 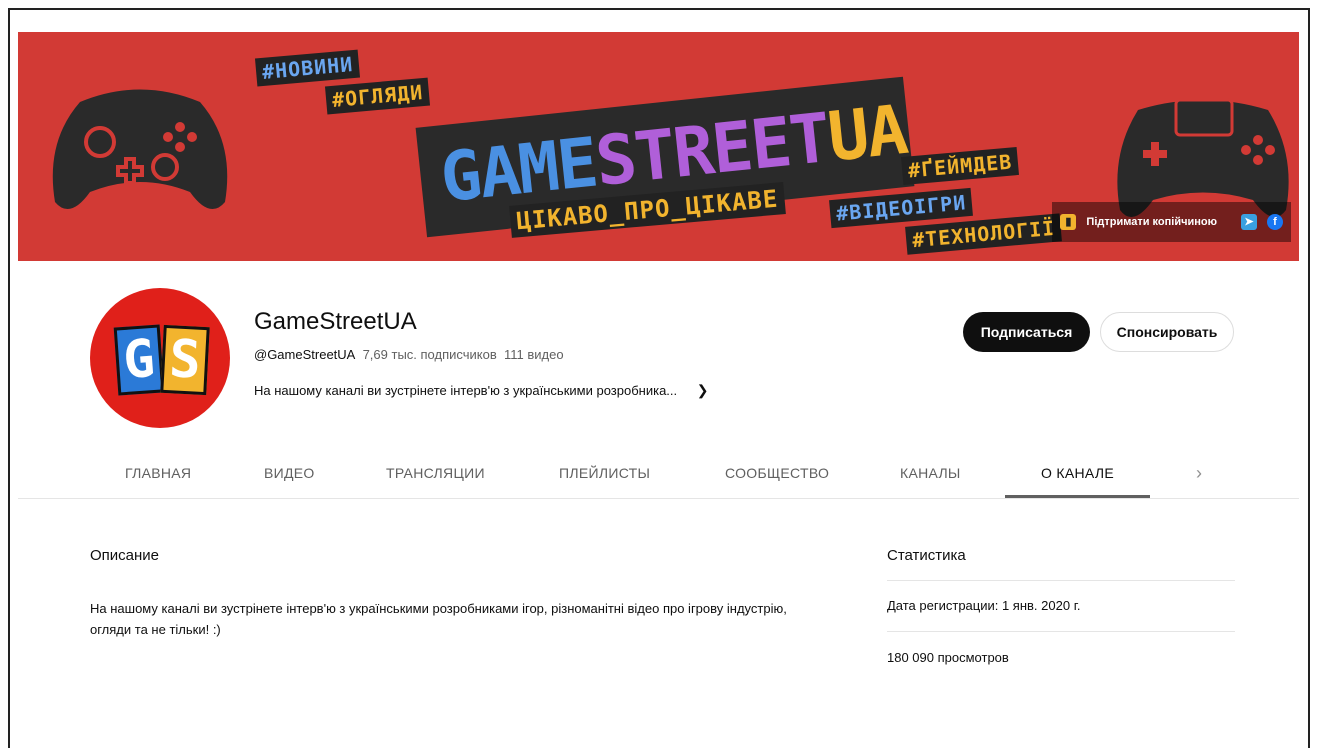 I want to click on logo-part-ua: UA, so click(x=867, y=134).